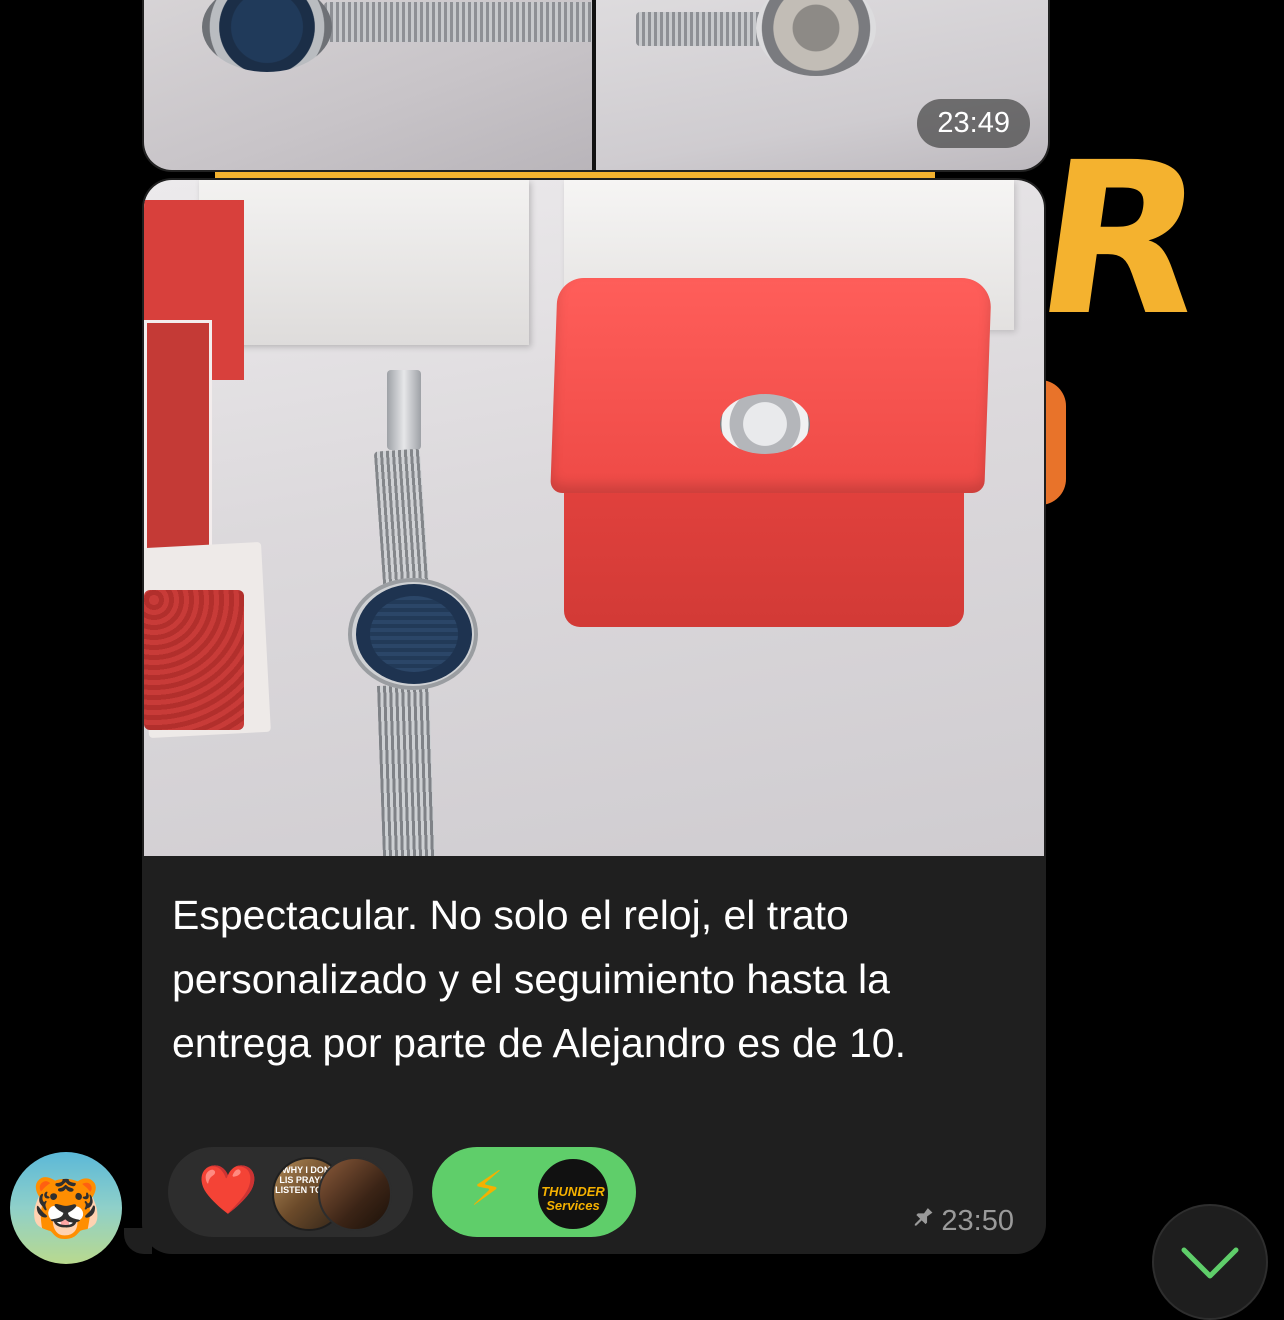  Describe the element at coordinates (228, 1190) in the screenshot. I see `heart-icon: ❤️` at that location.